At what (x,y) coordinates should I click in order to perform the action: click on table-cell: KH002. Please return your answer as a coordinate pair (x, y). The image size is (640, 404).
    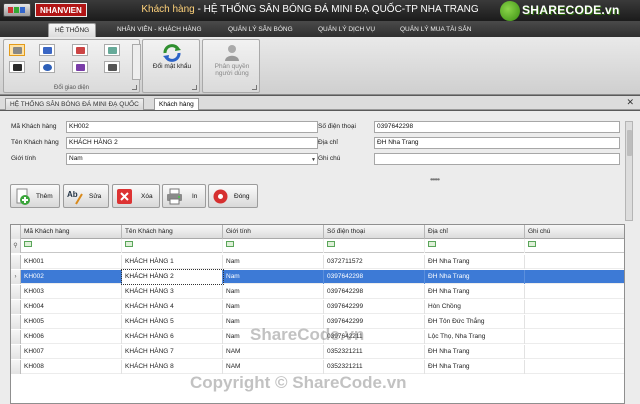
    Looking at the image, I should click on (71, 277).